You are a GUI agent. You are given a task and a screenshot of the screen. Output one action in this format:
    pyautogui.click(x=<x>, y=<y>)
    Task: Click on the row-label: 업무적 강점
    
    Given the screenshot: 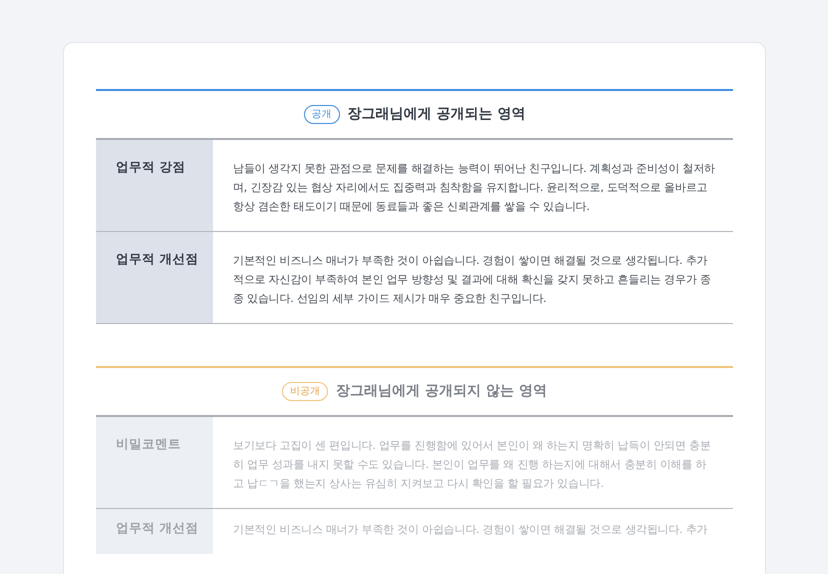 What is the action you would take?
    pyautogui.click(x=154, y=185)
    